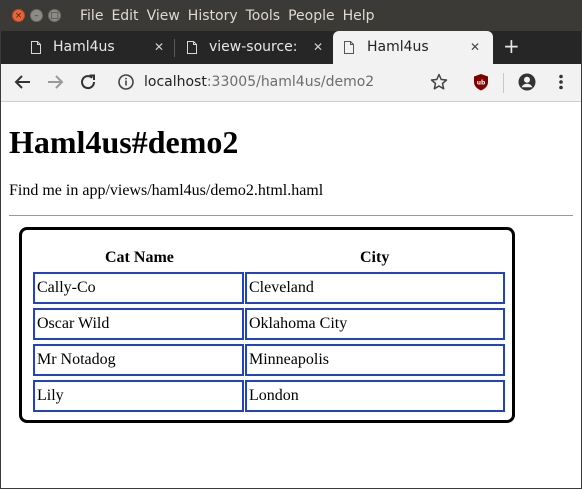 The image size is (582, 489). What do you see at coordinates (375, 360) in the screenshot?
I see `cell-city: Minneapolis` at bounding box center [375, 360].